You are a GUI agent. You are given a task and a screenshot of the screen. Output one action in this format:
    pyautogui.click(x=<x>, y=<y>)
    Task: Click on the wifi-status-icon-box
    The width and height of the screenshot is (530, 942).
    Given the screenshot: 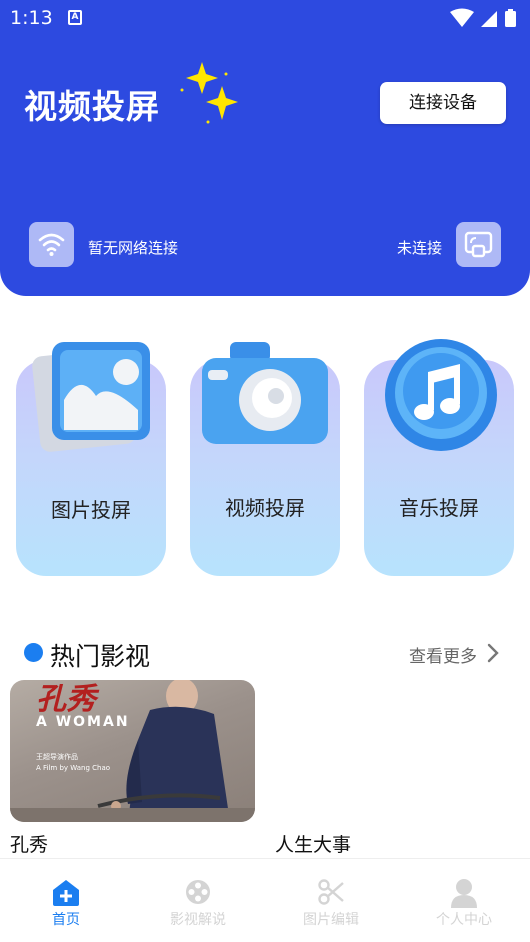 What is the action you would take?
    pyautogui.click(x=51, y=244)
    